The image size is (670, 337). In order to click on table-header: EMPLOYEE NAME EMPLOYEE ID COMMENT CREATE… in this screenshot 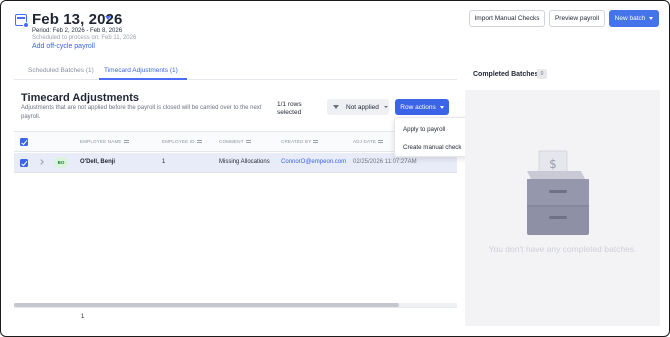, I will do `click(235, 142)`.